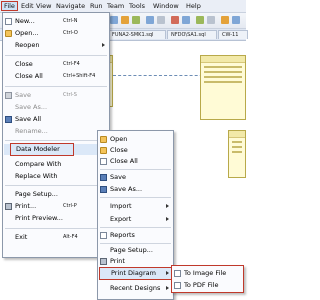  Describe the element at coordinates (137, 6) in the screenshot. I see `menu-tools: Tools` at that location.